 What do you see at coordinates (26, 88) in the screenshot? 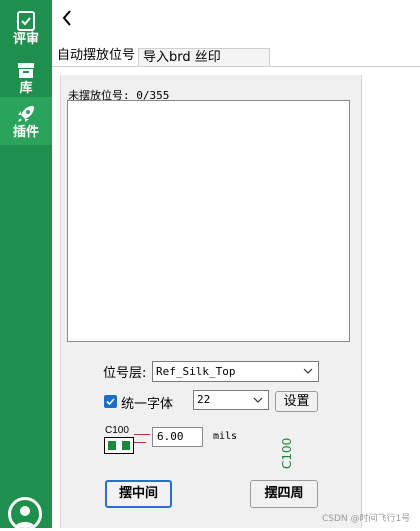
I see `sidebar-item-label: 库` at bounding box center [26, 88].